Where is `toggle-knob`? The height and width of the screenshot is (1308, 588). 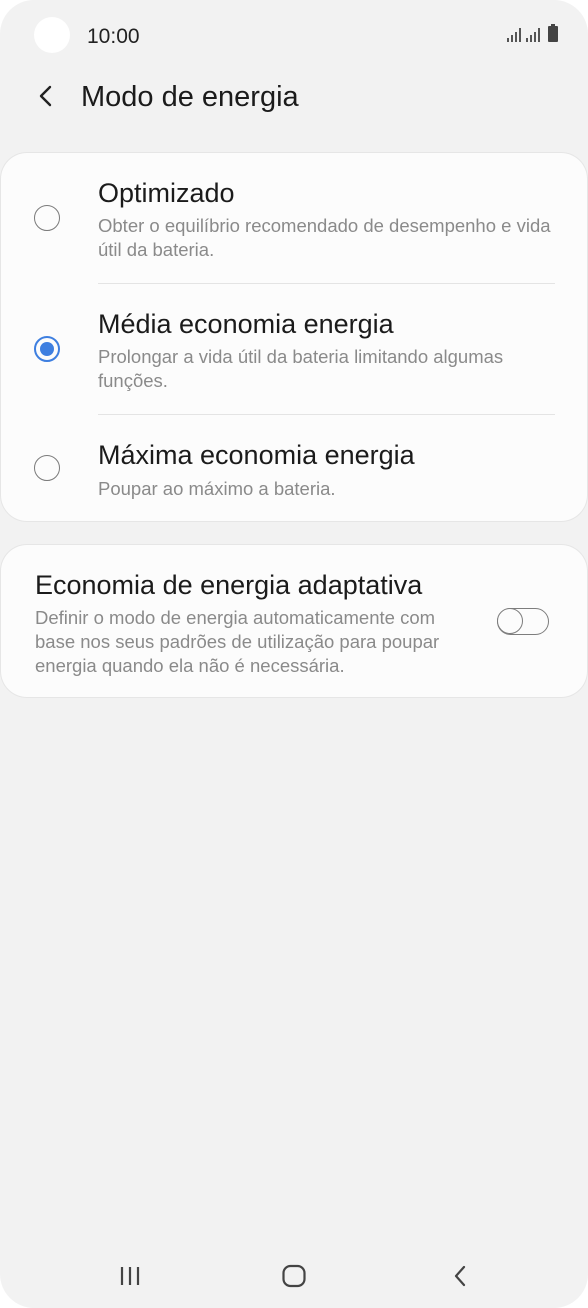
toggle-knob is located at coordinates (510, 621).